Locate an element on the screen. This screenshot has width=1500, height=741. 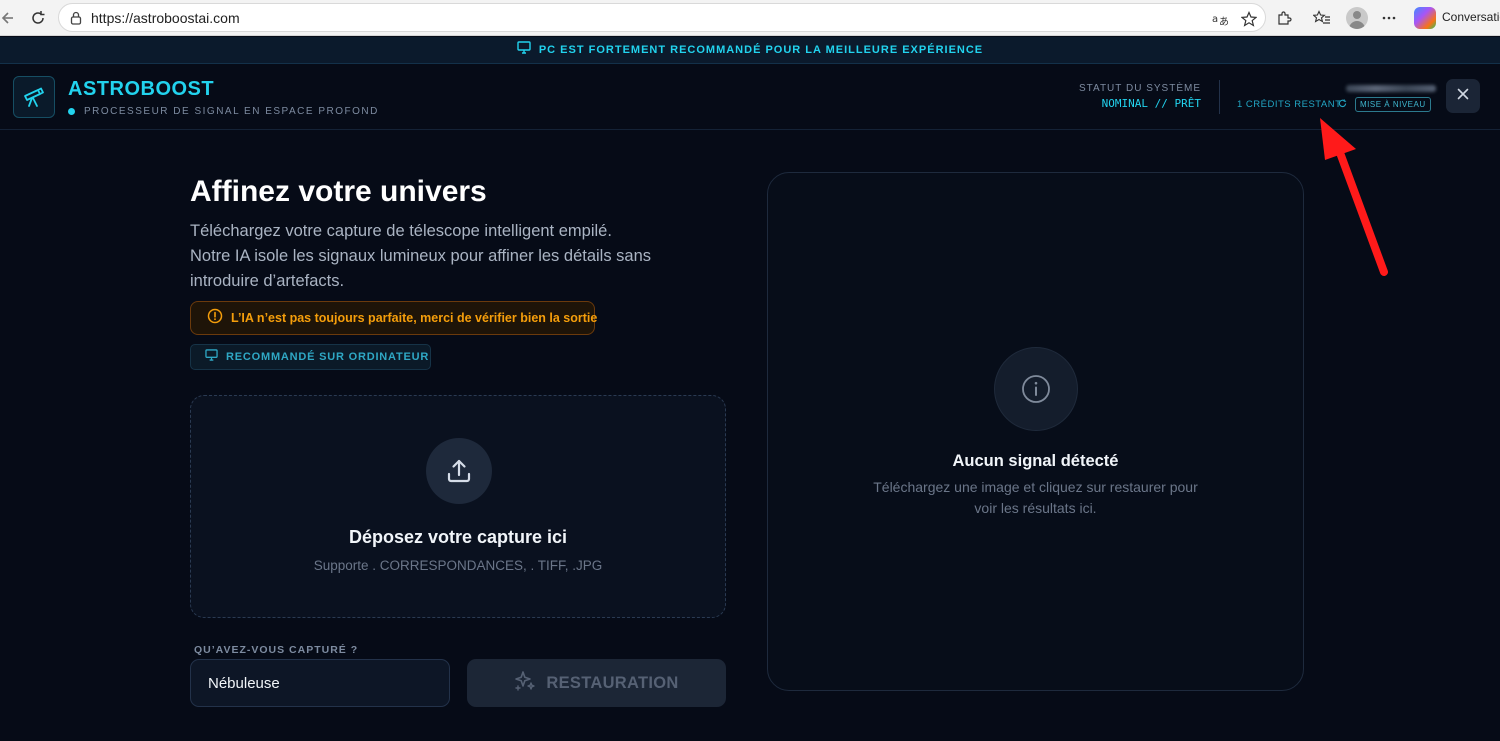
telescope-logo-icon is located at coordinates (34, 97).